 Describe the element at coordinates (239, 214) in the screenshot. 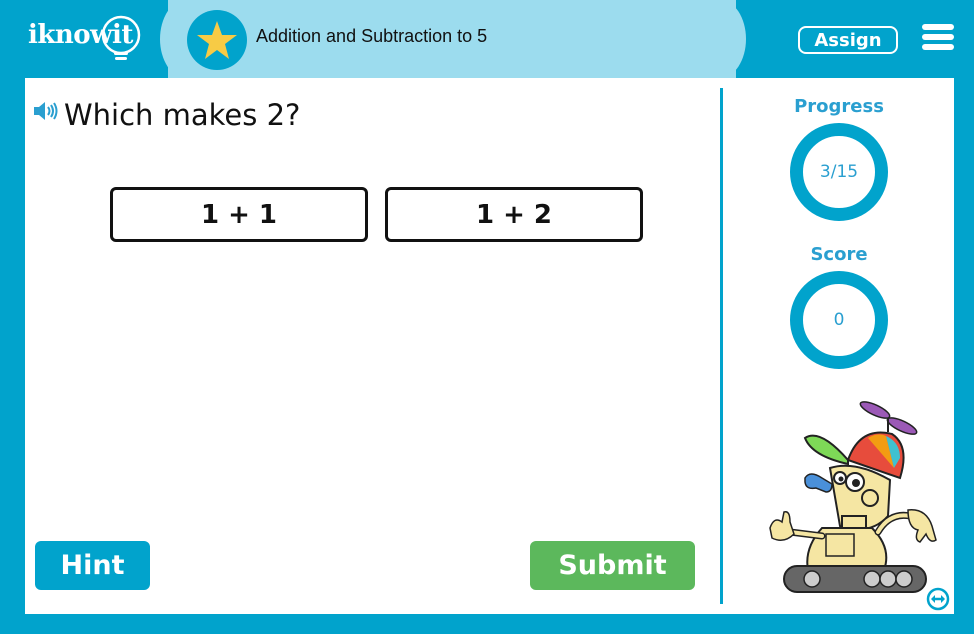

I see `answer-option: 1 + 1` at that location.